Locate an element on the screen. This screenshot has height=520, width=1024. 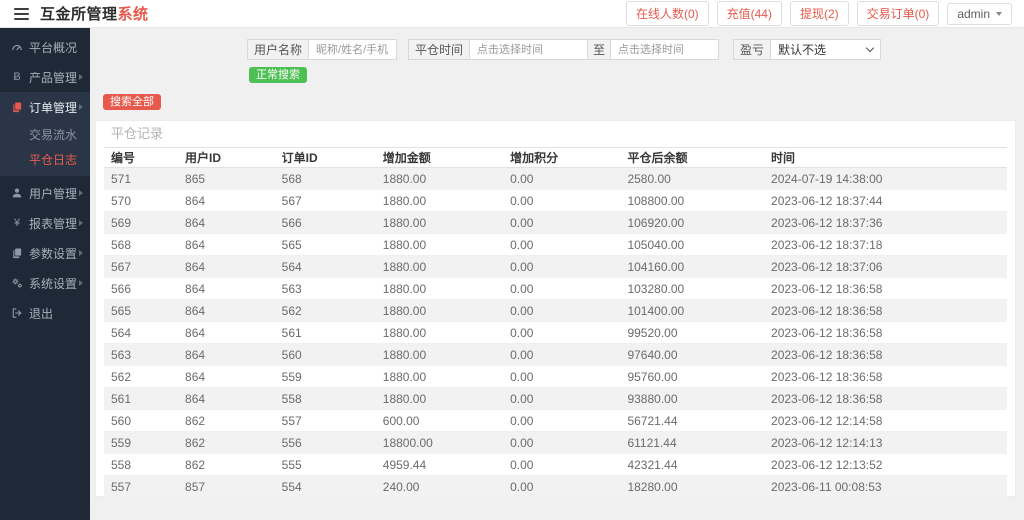
profit-select: 默认不选 is located at coordinates (826, 49).